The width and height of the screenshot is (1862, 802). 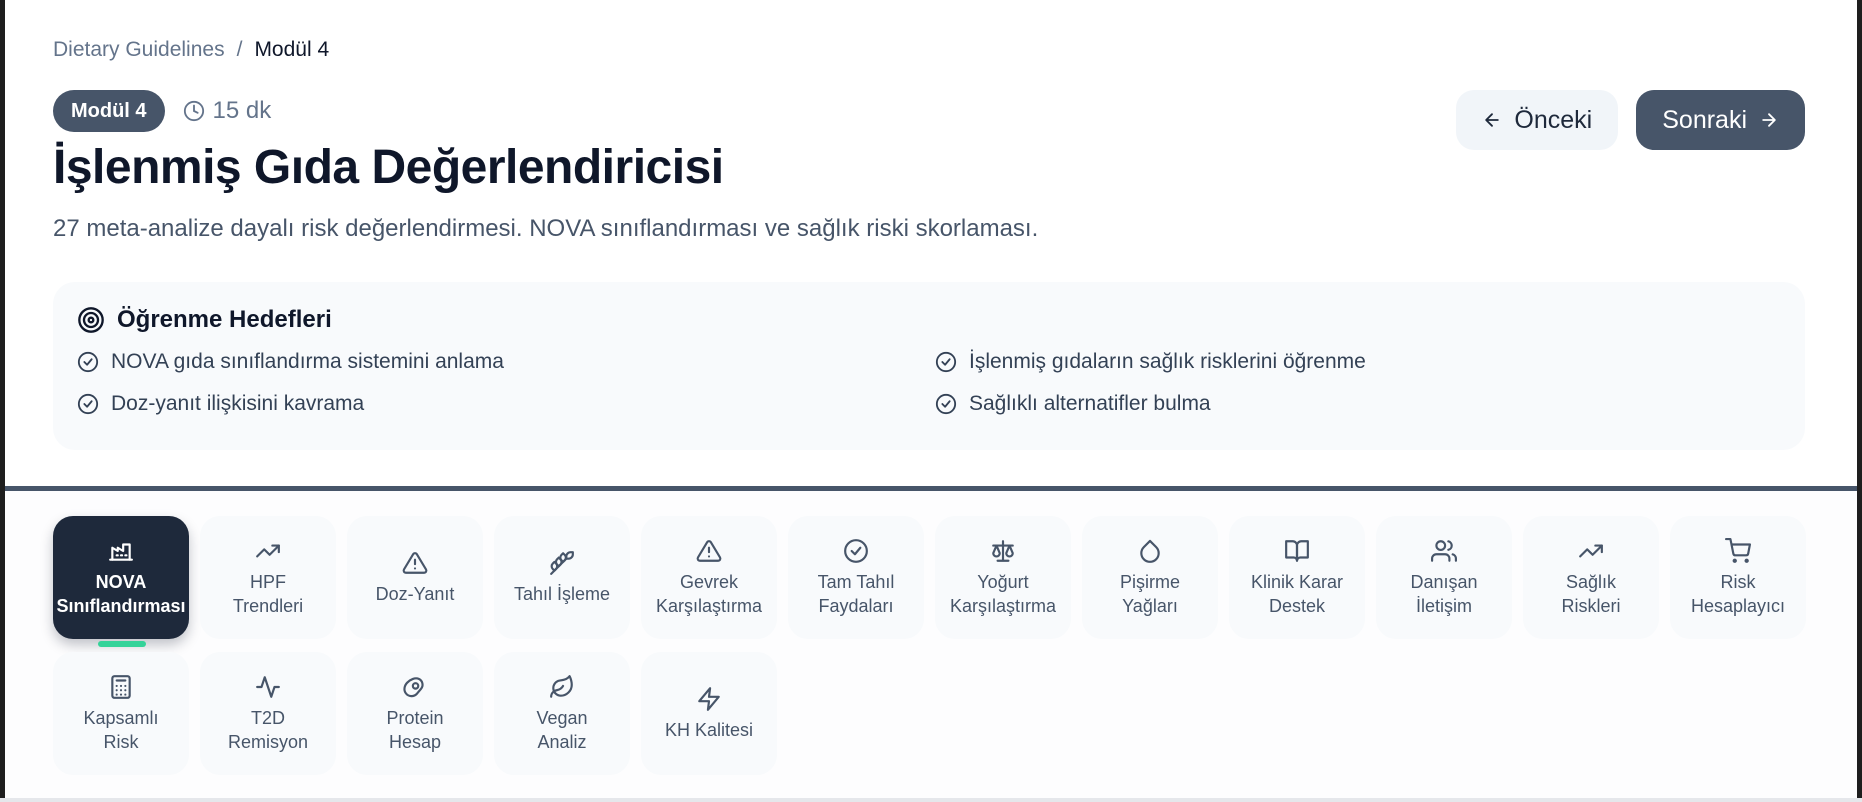 What do you see at coordinates (931, 800) in the screenshot?
I see `bottom-edge` at bounding box center [931, 800].